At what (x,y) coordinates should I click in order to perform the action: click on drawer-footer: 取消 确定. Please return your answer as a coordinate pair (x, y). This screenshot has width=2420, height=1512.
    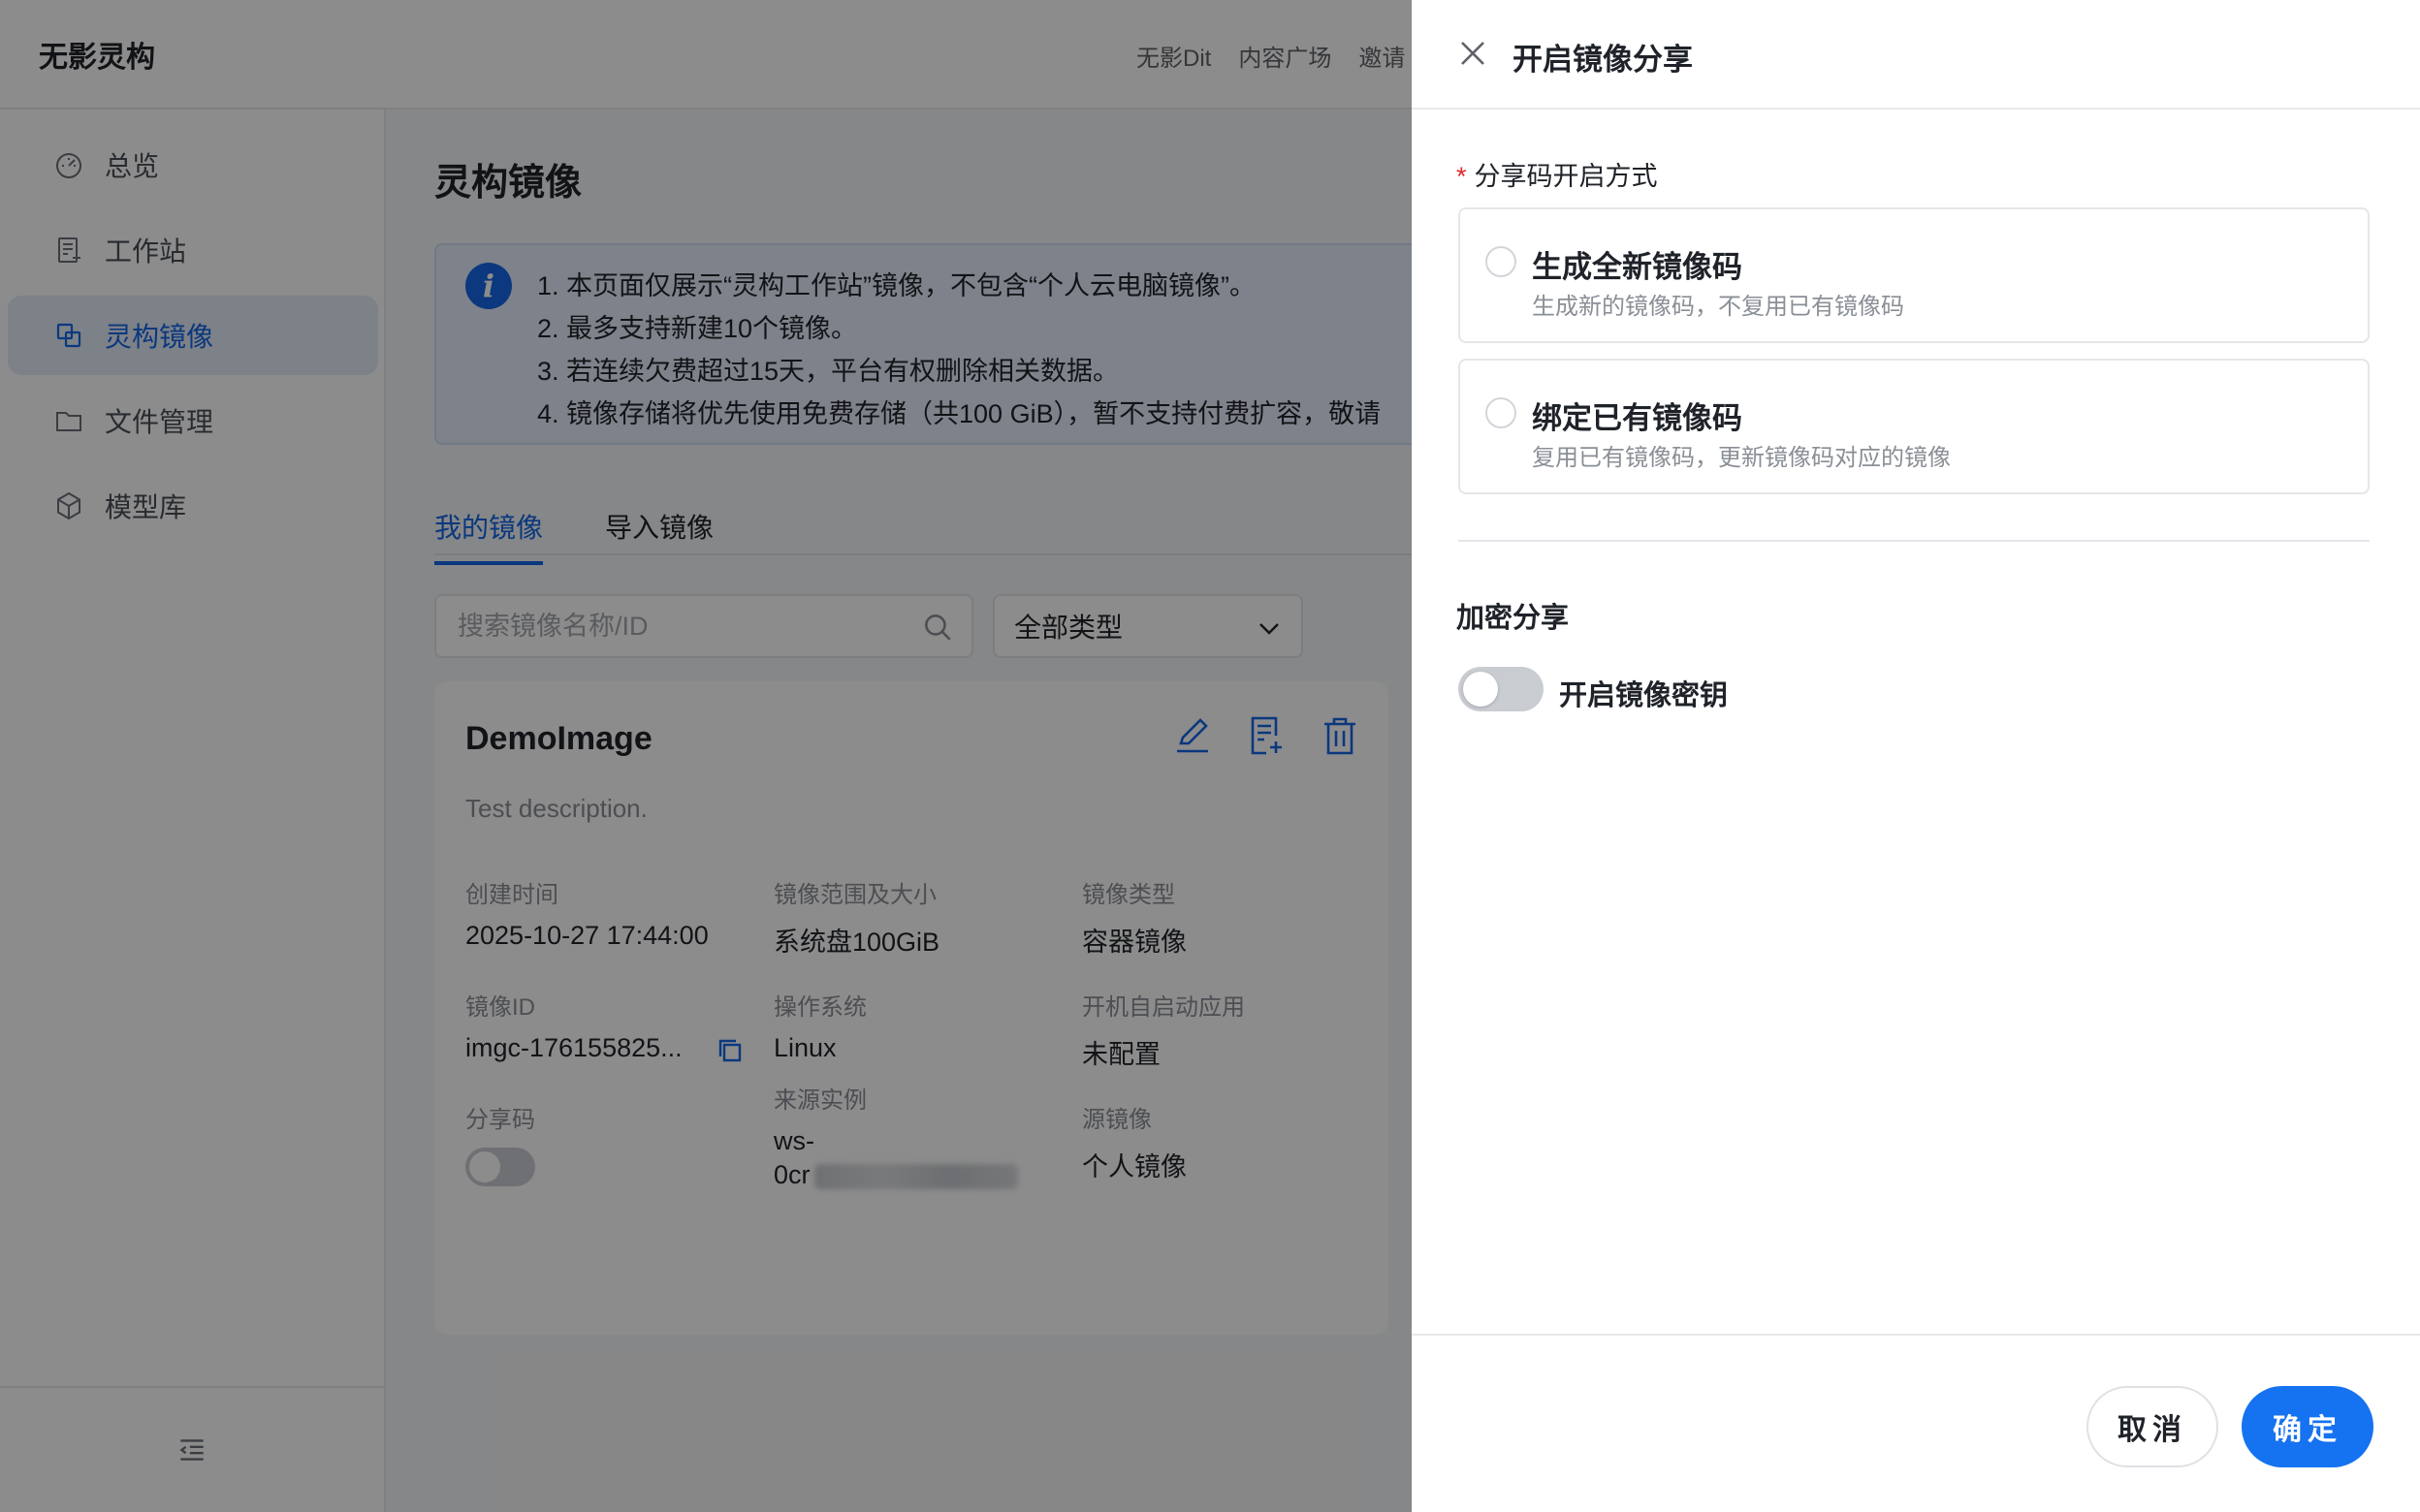
    Looking at the image, I should click on (1916, 1423).